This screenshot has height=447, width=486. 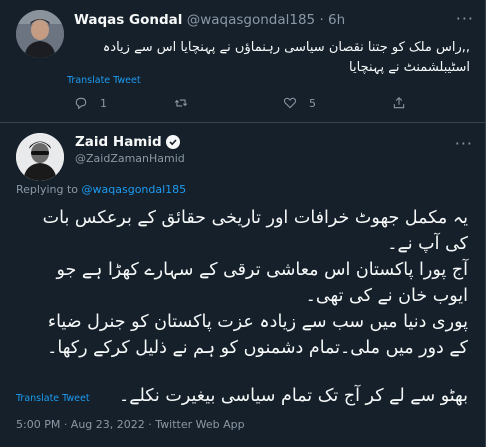 I want to click on author-handle: @ZaidZamanHamid, so click(x=130, y=158).